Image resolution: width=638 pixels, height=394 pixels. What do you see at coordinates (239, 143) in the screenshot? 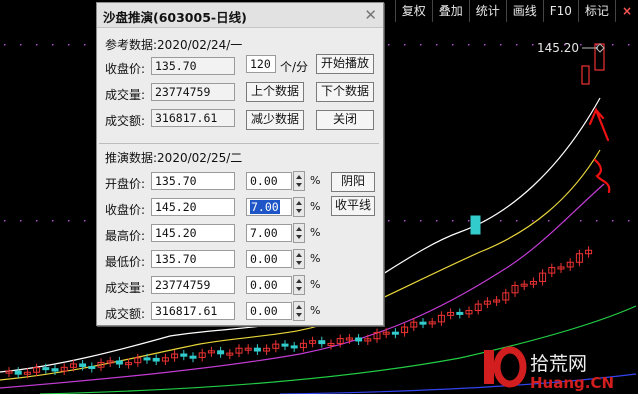
I see `dialog-separator` at bounding box center [239, 143].